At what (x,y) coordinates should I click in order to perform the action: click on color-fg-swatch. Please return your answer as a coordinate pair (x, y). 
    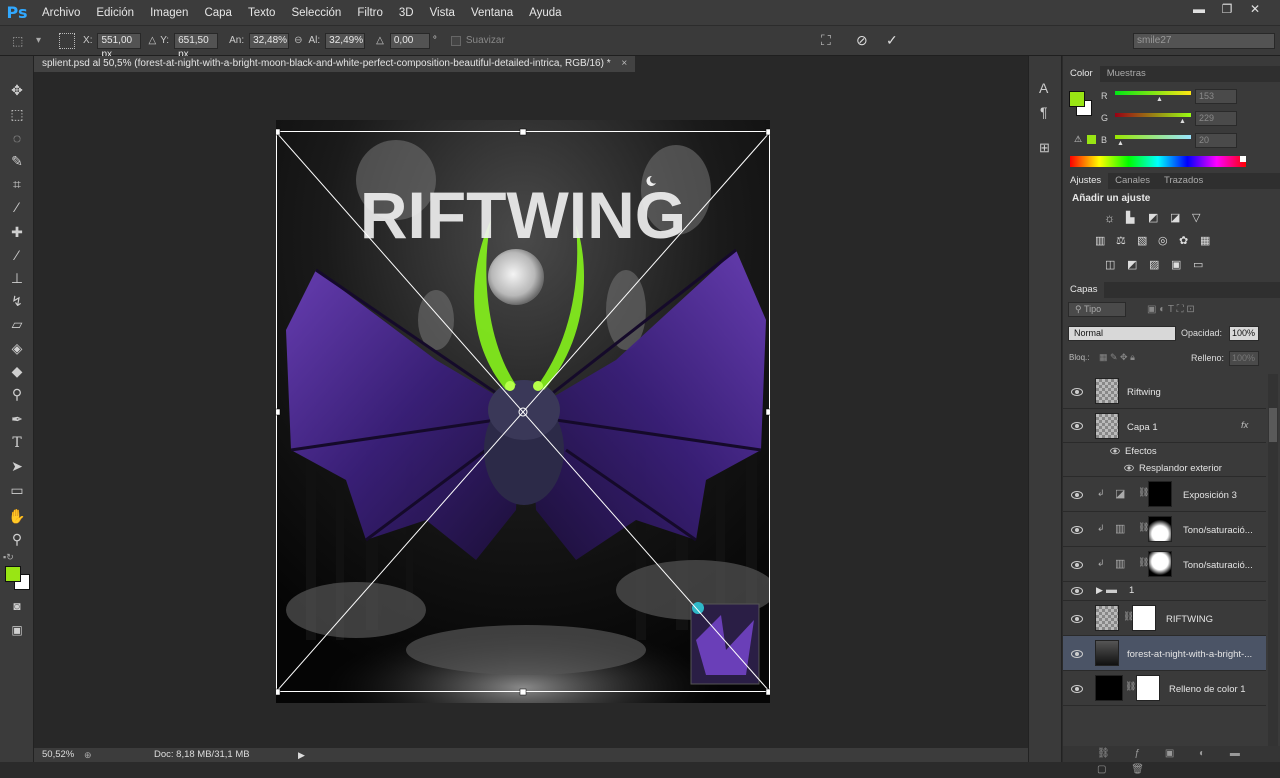
    Looking at the image, I should click on (1077, 99).